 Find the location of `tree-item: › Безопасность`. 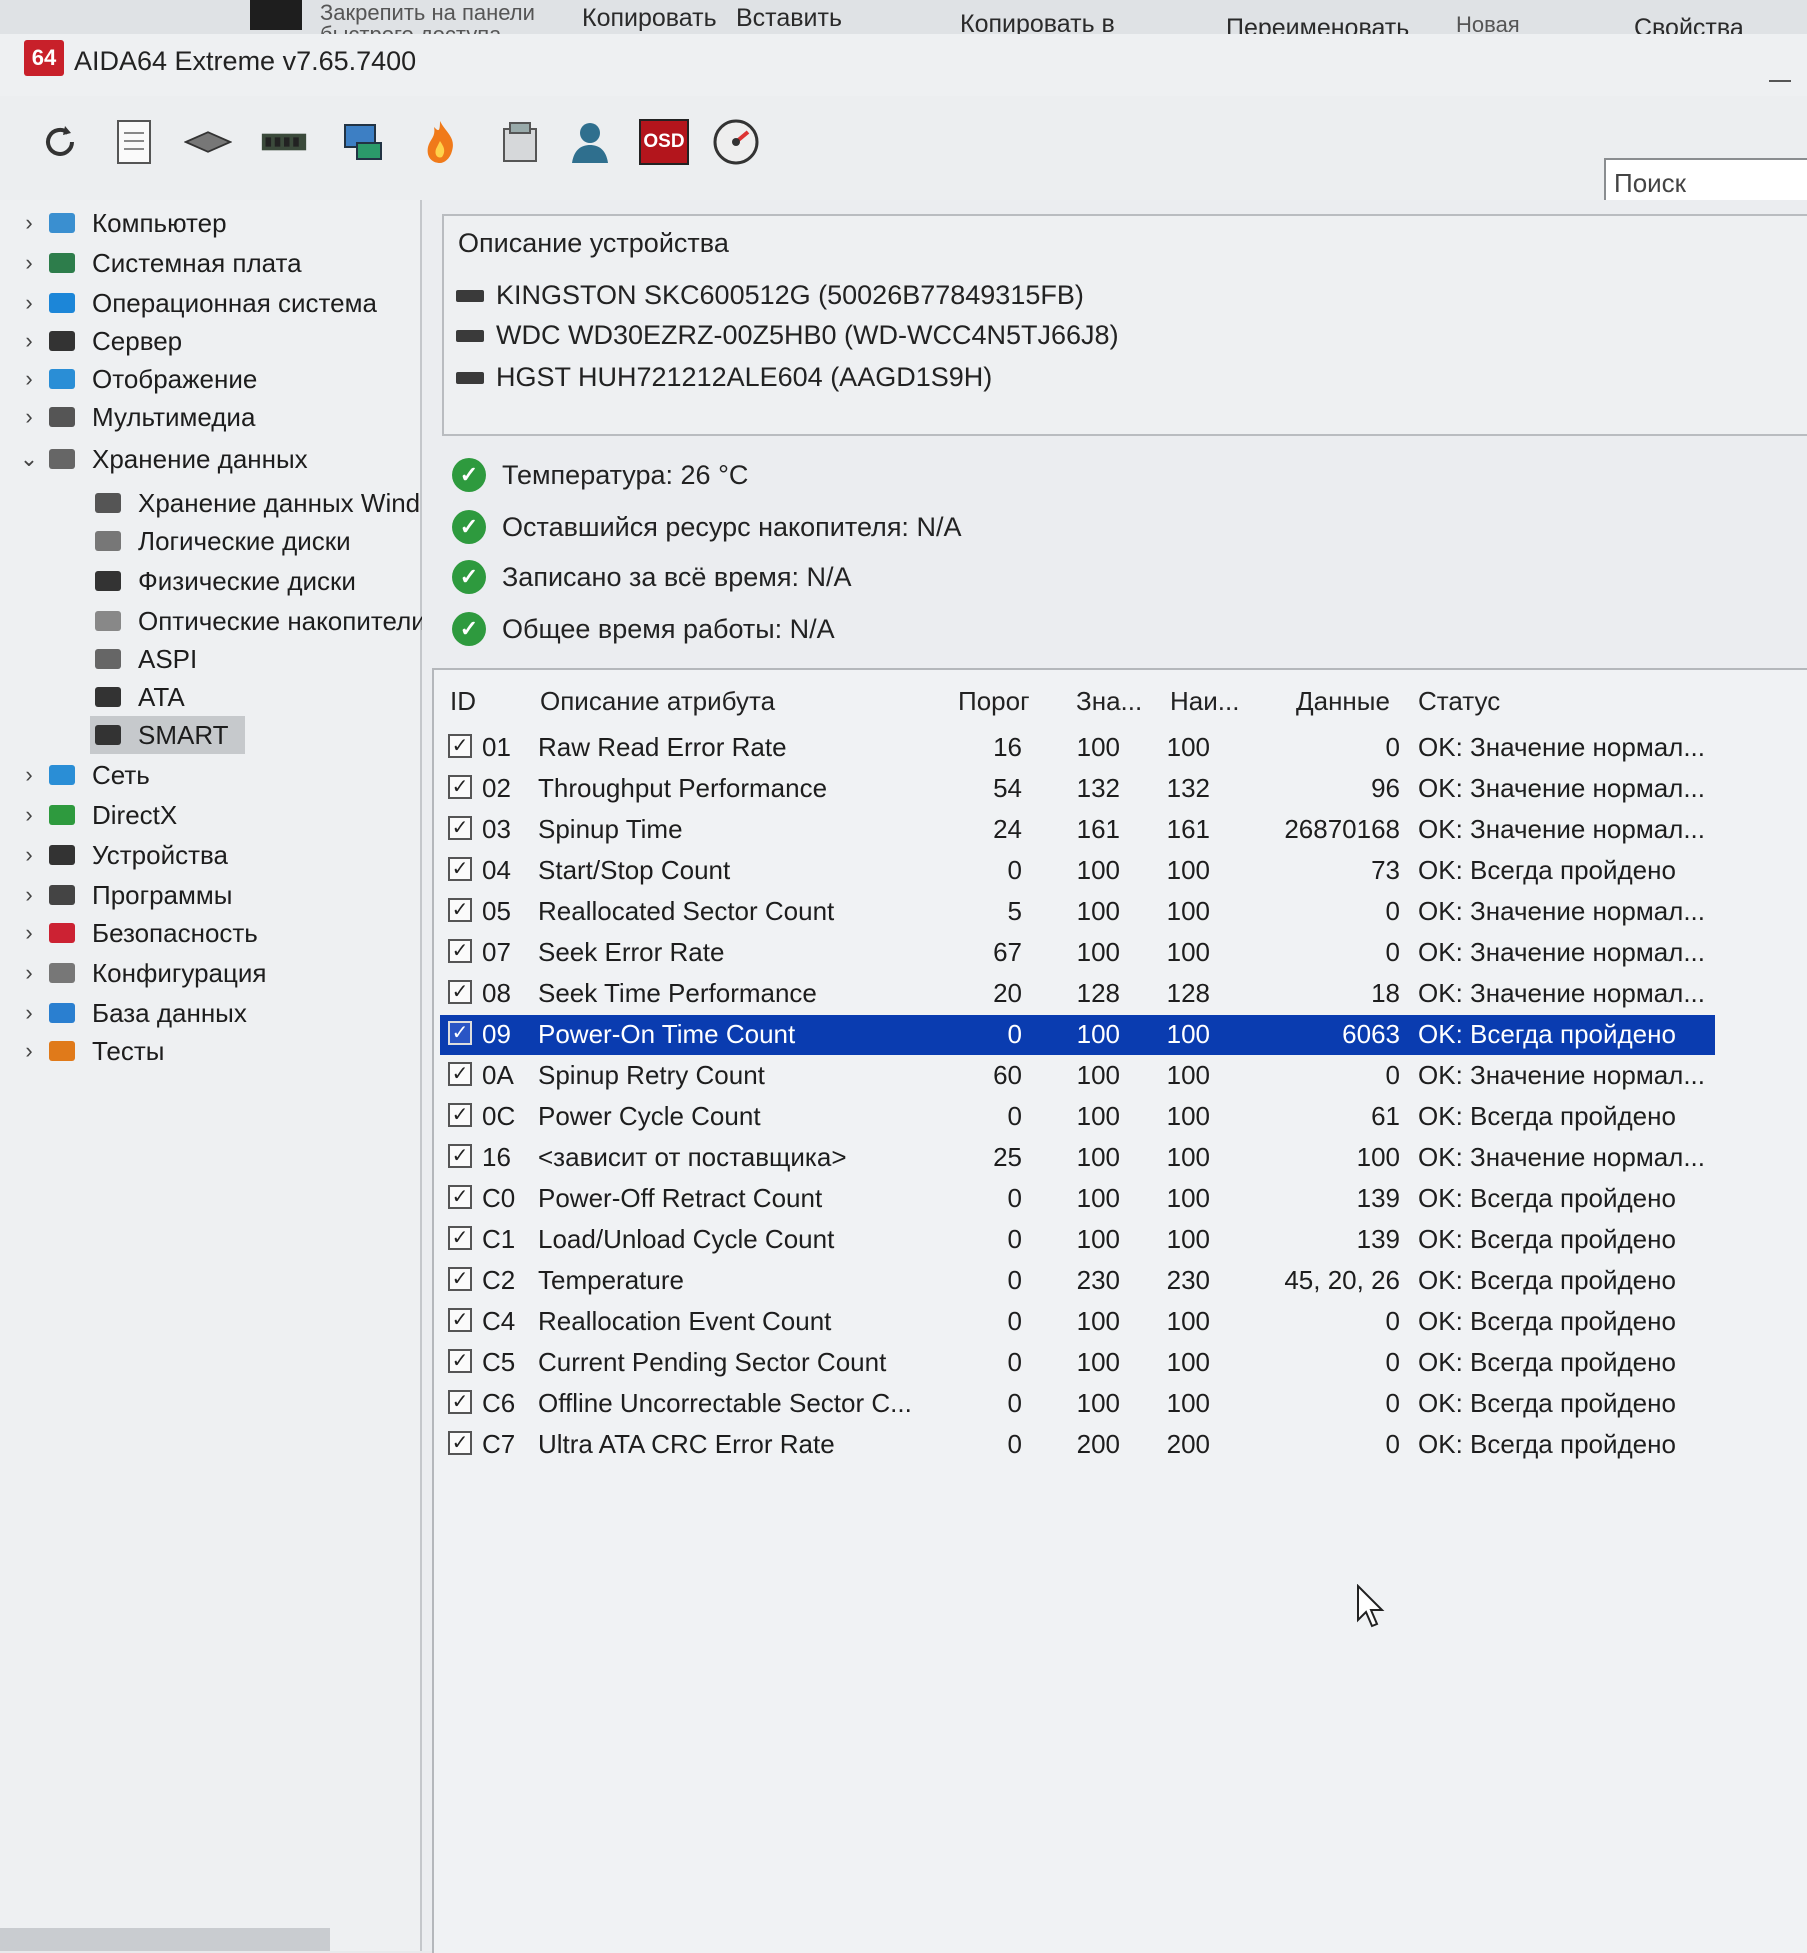

tree-item: › Безопасность is located at coordinates (136, 933).